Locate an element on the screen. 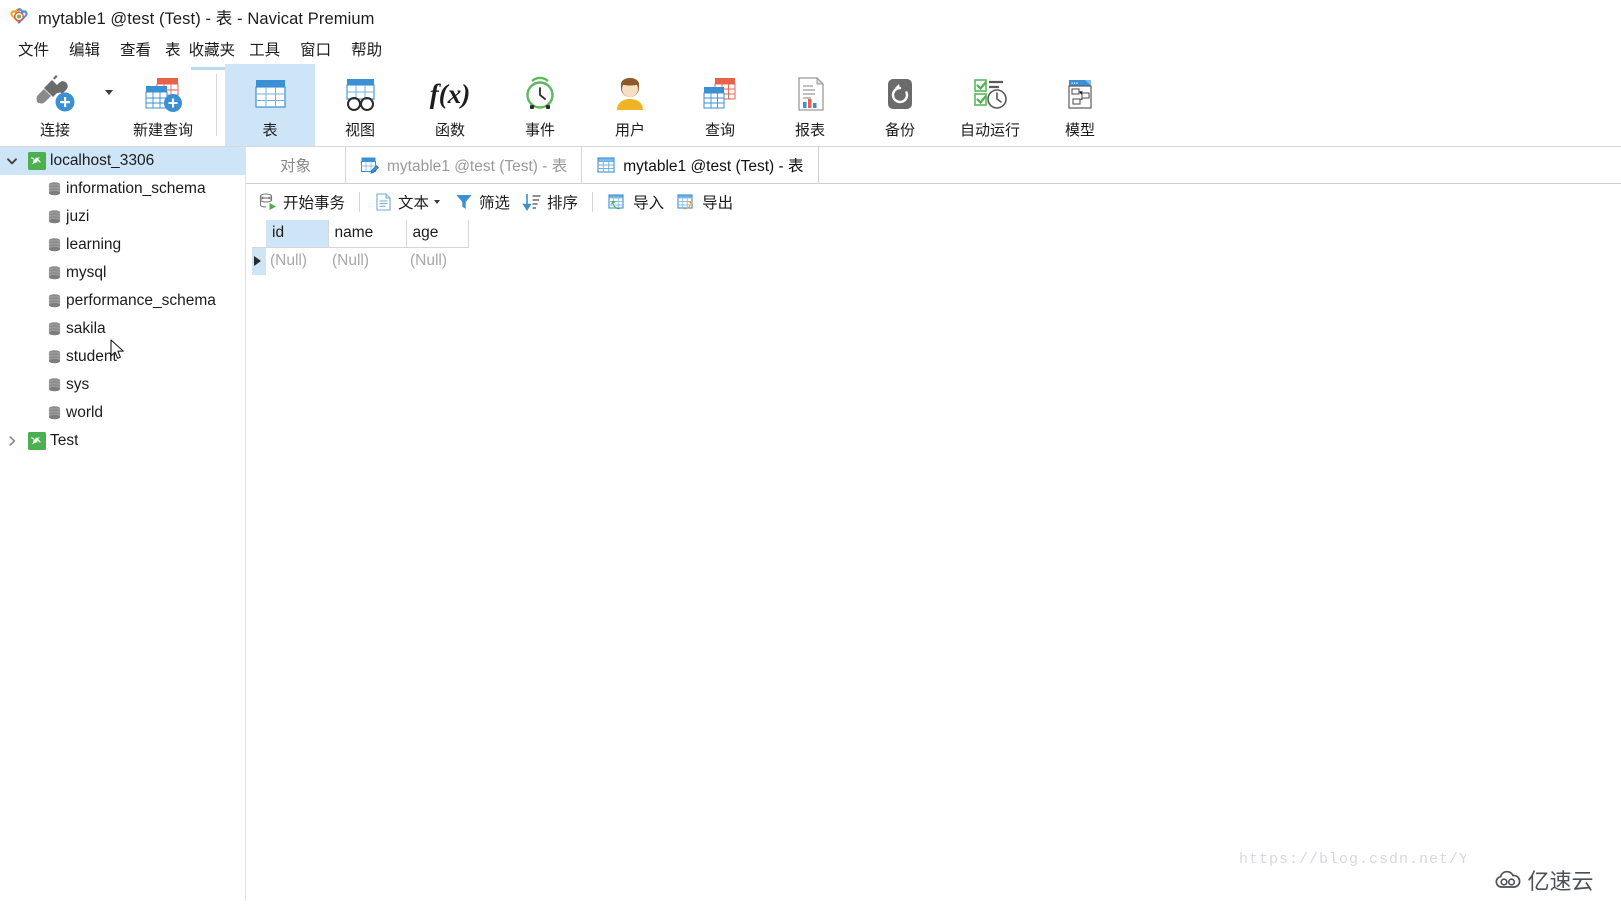 The height and width of the screenshot is (906, 1621). table-row: (Null) (Null) (Null) is located at coordinates (360, 261).